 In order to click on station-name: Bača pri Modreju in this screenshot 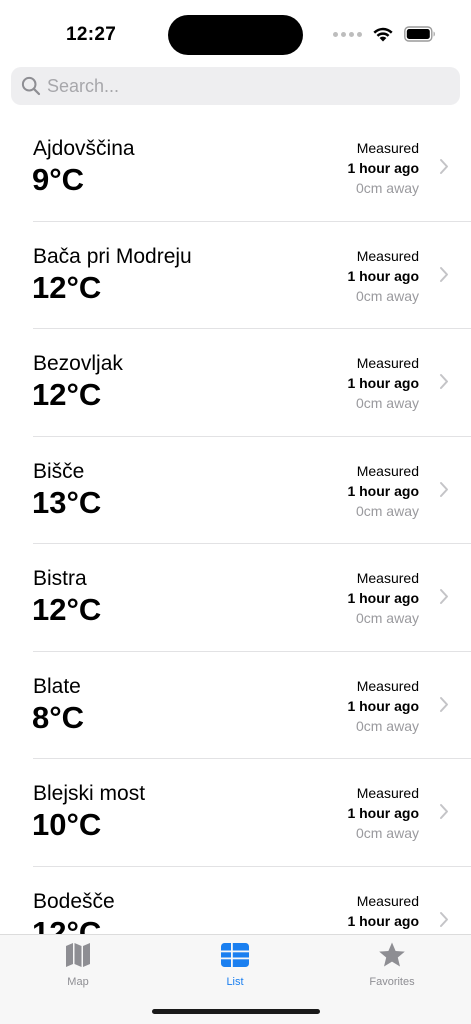, I will do `click(112, 256)`.